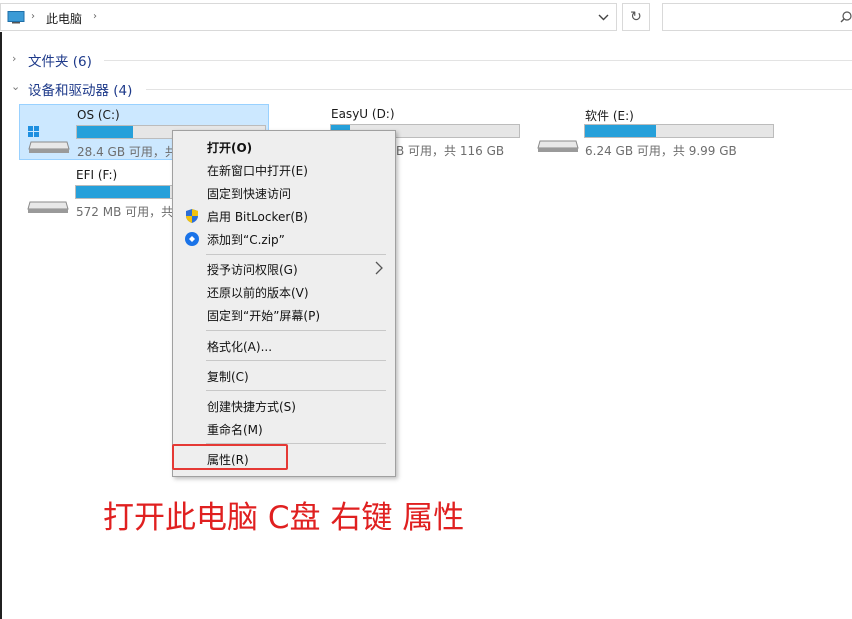 The width and height of the screenshot is (852, 619). Describe the element at coordinates (450, 151) in the screenshot. I see `drive-free-space: B 可用，共 116 GB` at that location.